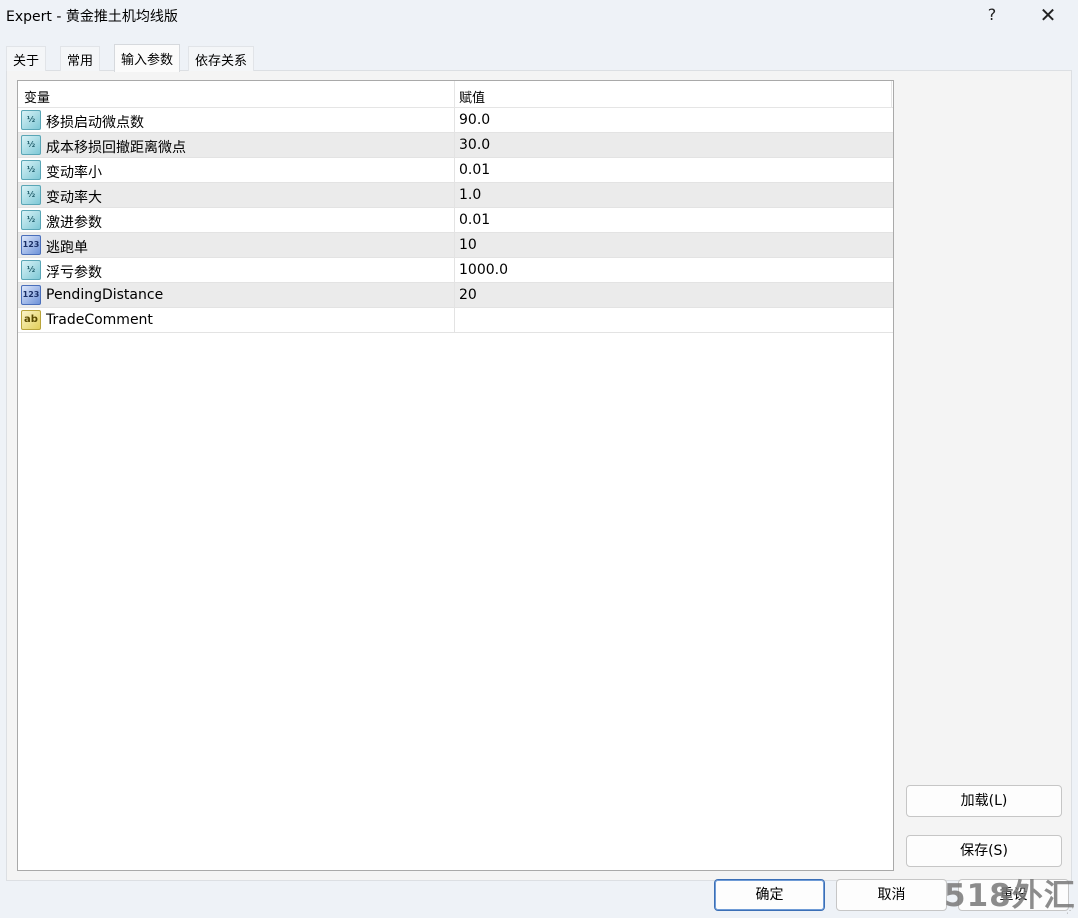  I want to click on table-row: ½ 变动率小 0.01, so click(455, 170).